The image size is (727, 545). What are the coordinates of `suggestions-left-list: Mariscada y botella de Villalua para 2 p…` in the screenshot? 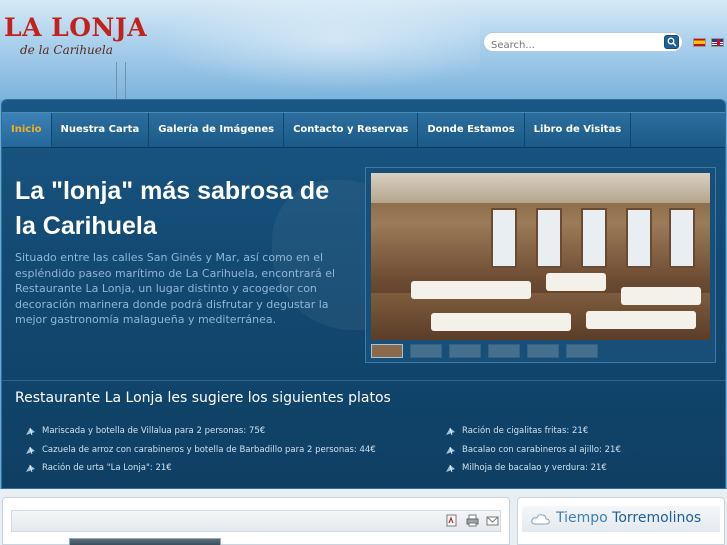 It's located at (199, 450).